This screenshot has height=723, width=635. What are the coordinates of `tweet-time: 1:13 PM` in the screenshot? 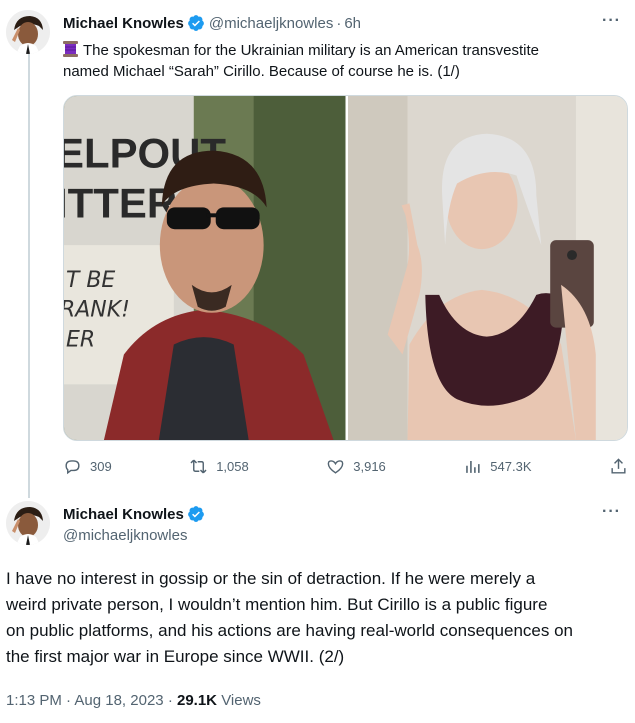 It's located at (34, 700).